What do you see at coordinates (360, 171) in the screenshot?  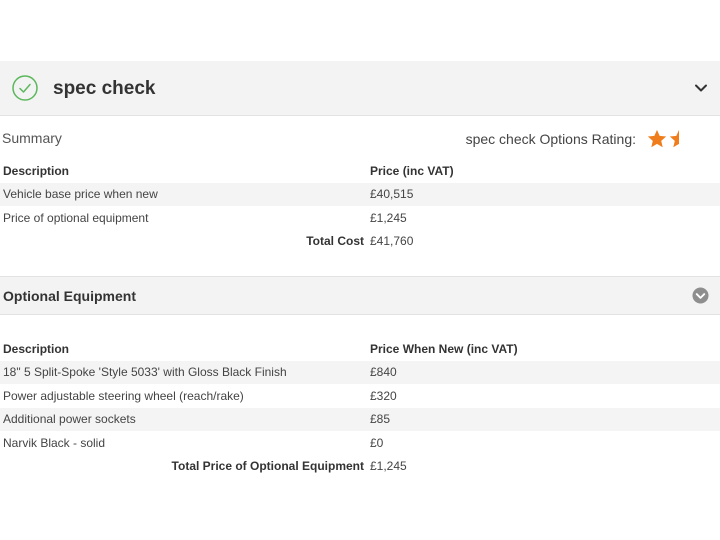 I see `table-header-row: Description Price (inc VAT)` at bounding box center [360, 171].